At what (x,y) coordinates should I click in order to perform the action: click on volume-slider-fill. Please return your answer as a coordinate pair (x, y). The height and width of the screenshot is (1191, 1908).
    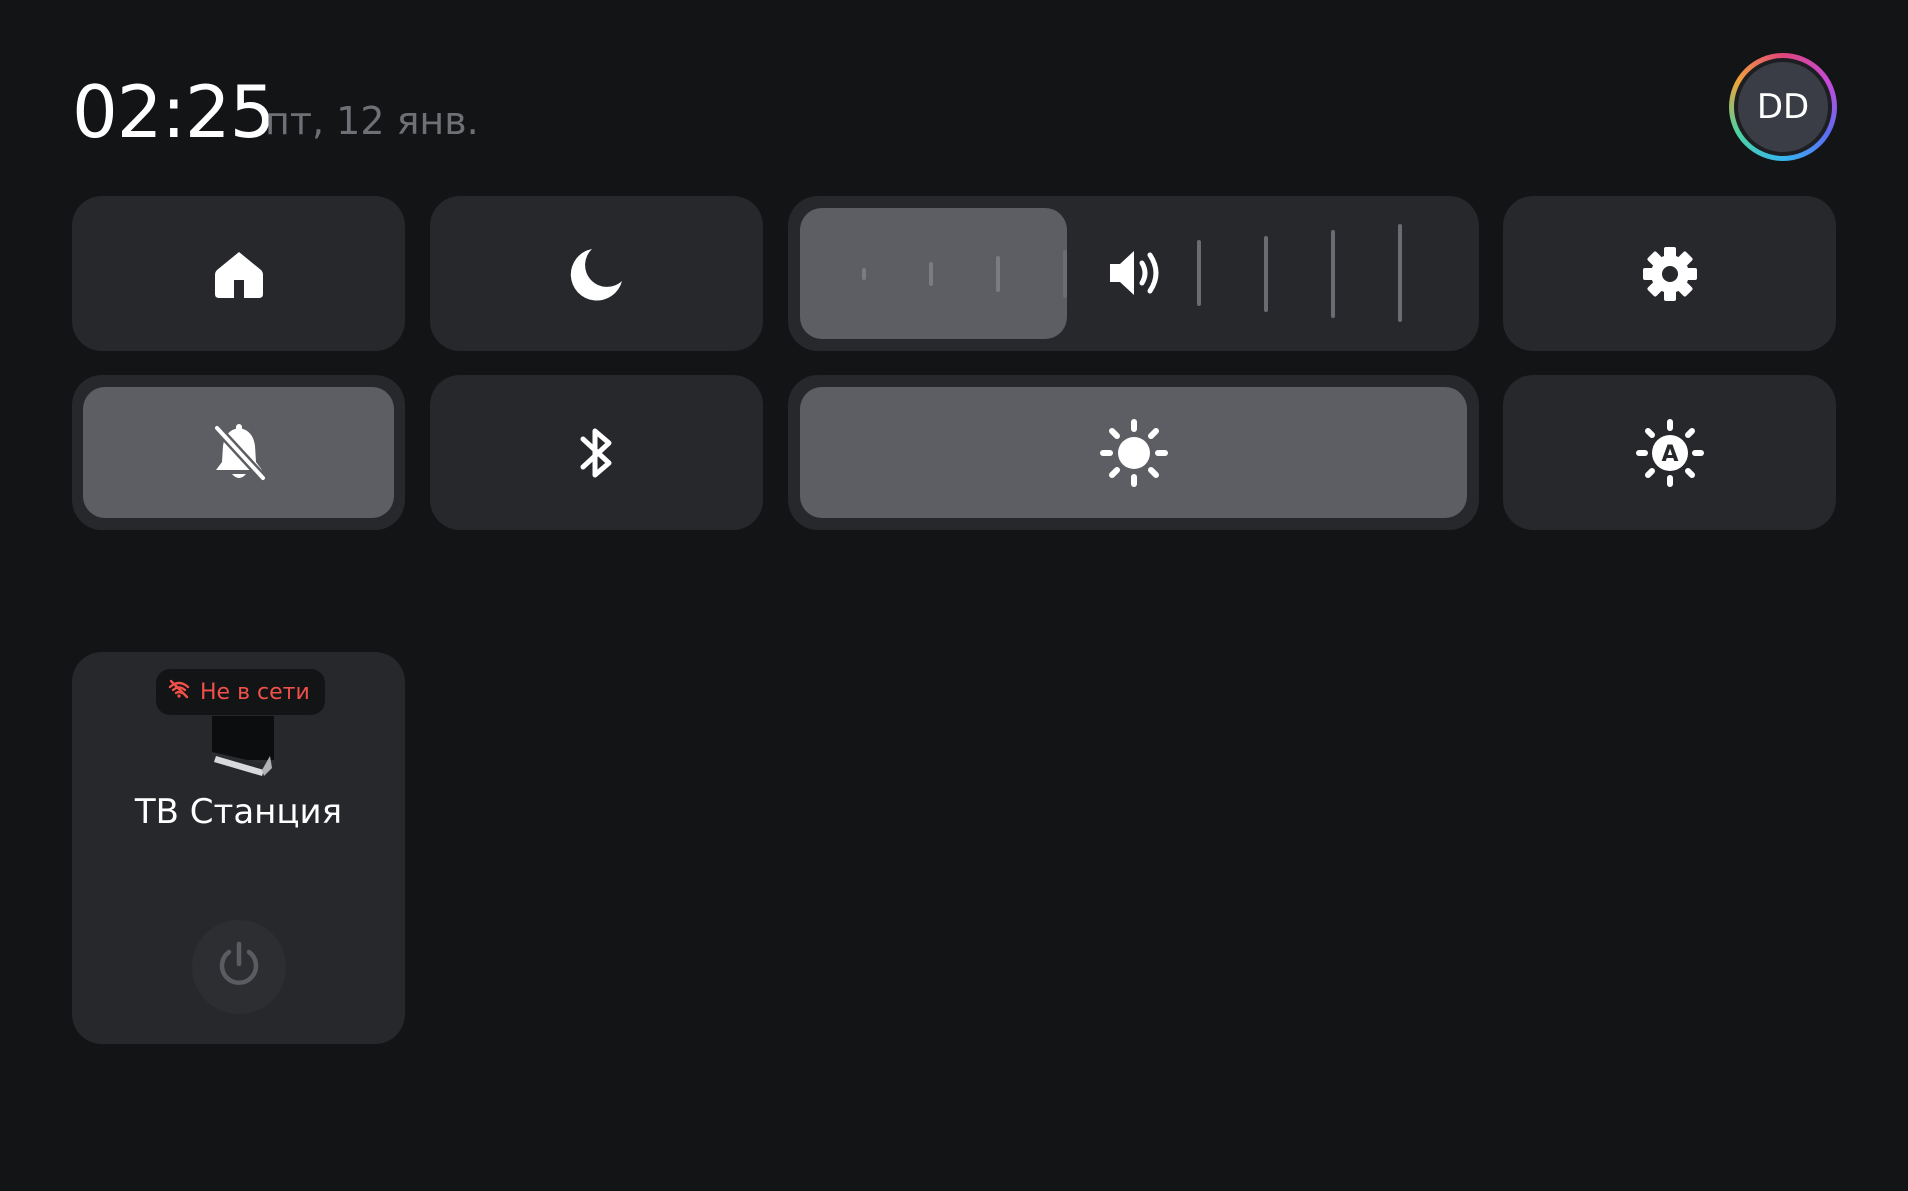
    Looking at the image, I should click on (933, 273).